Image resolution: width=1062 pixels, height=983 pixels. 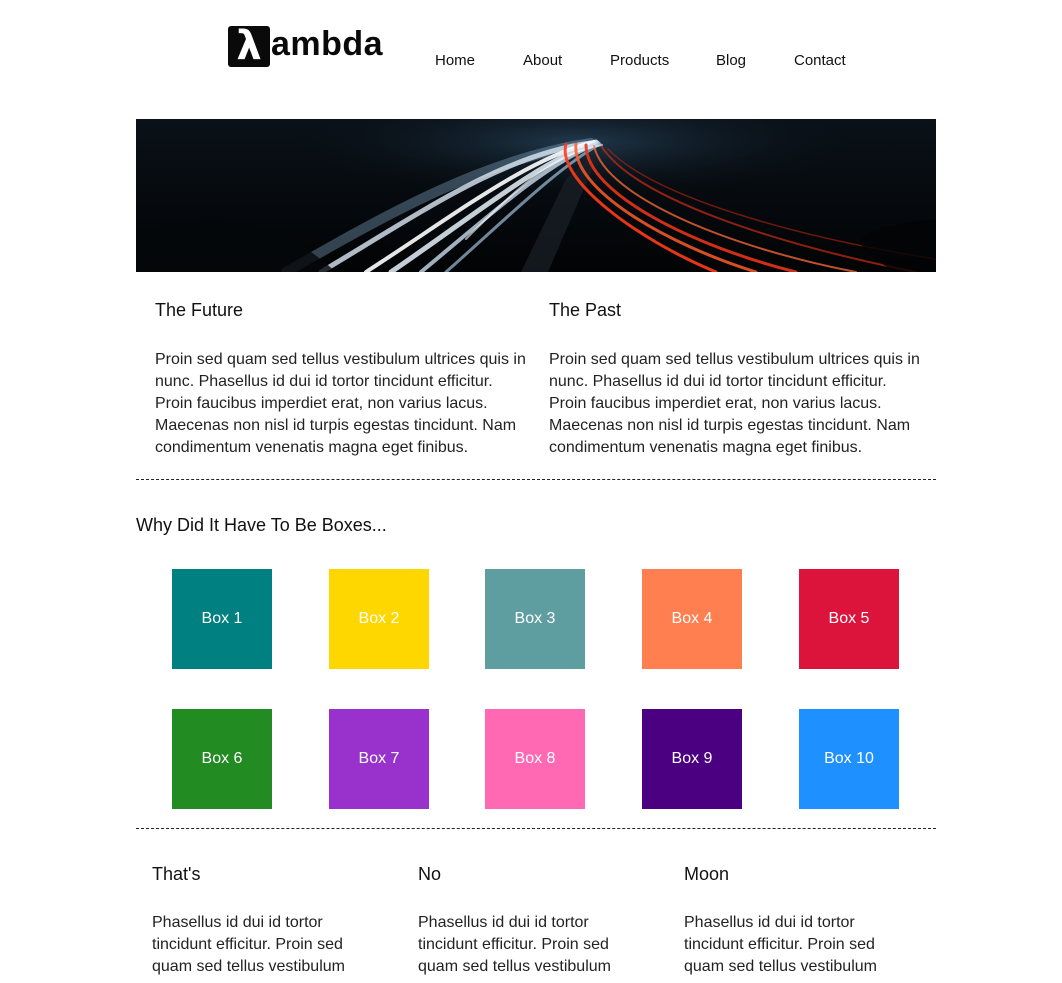 I want to click on nav-about-link: About, so click(x=542, y=61).